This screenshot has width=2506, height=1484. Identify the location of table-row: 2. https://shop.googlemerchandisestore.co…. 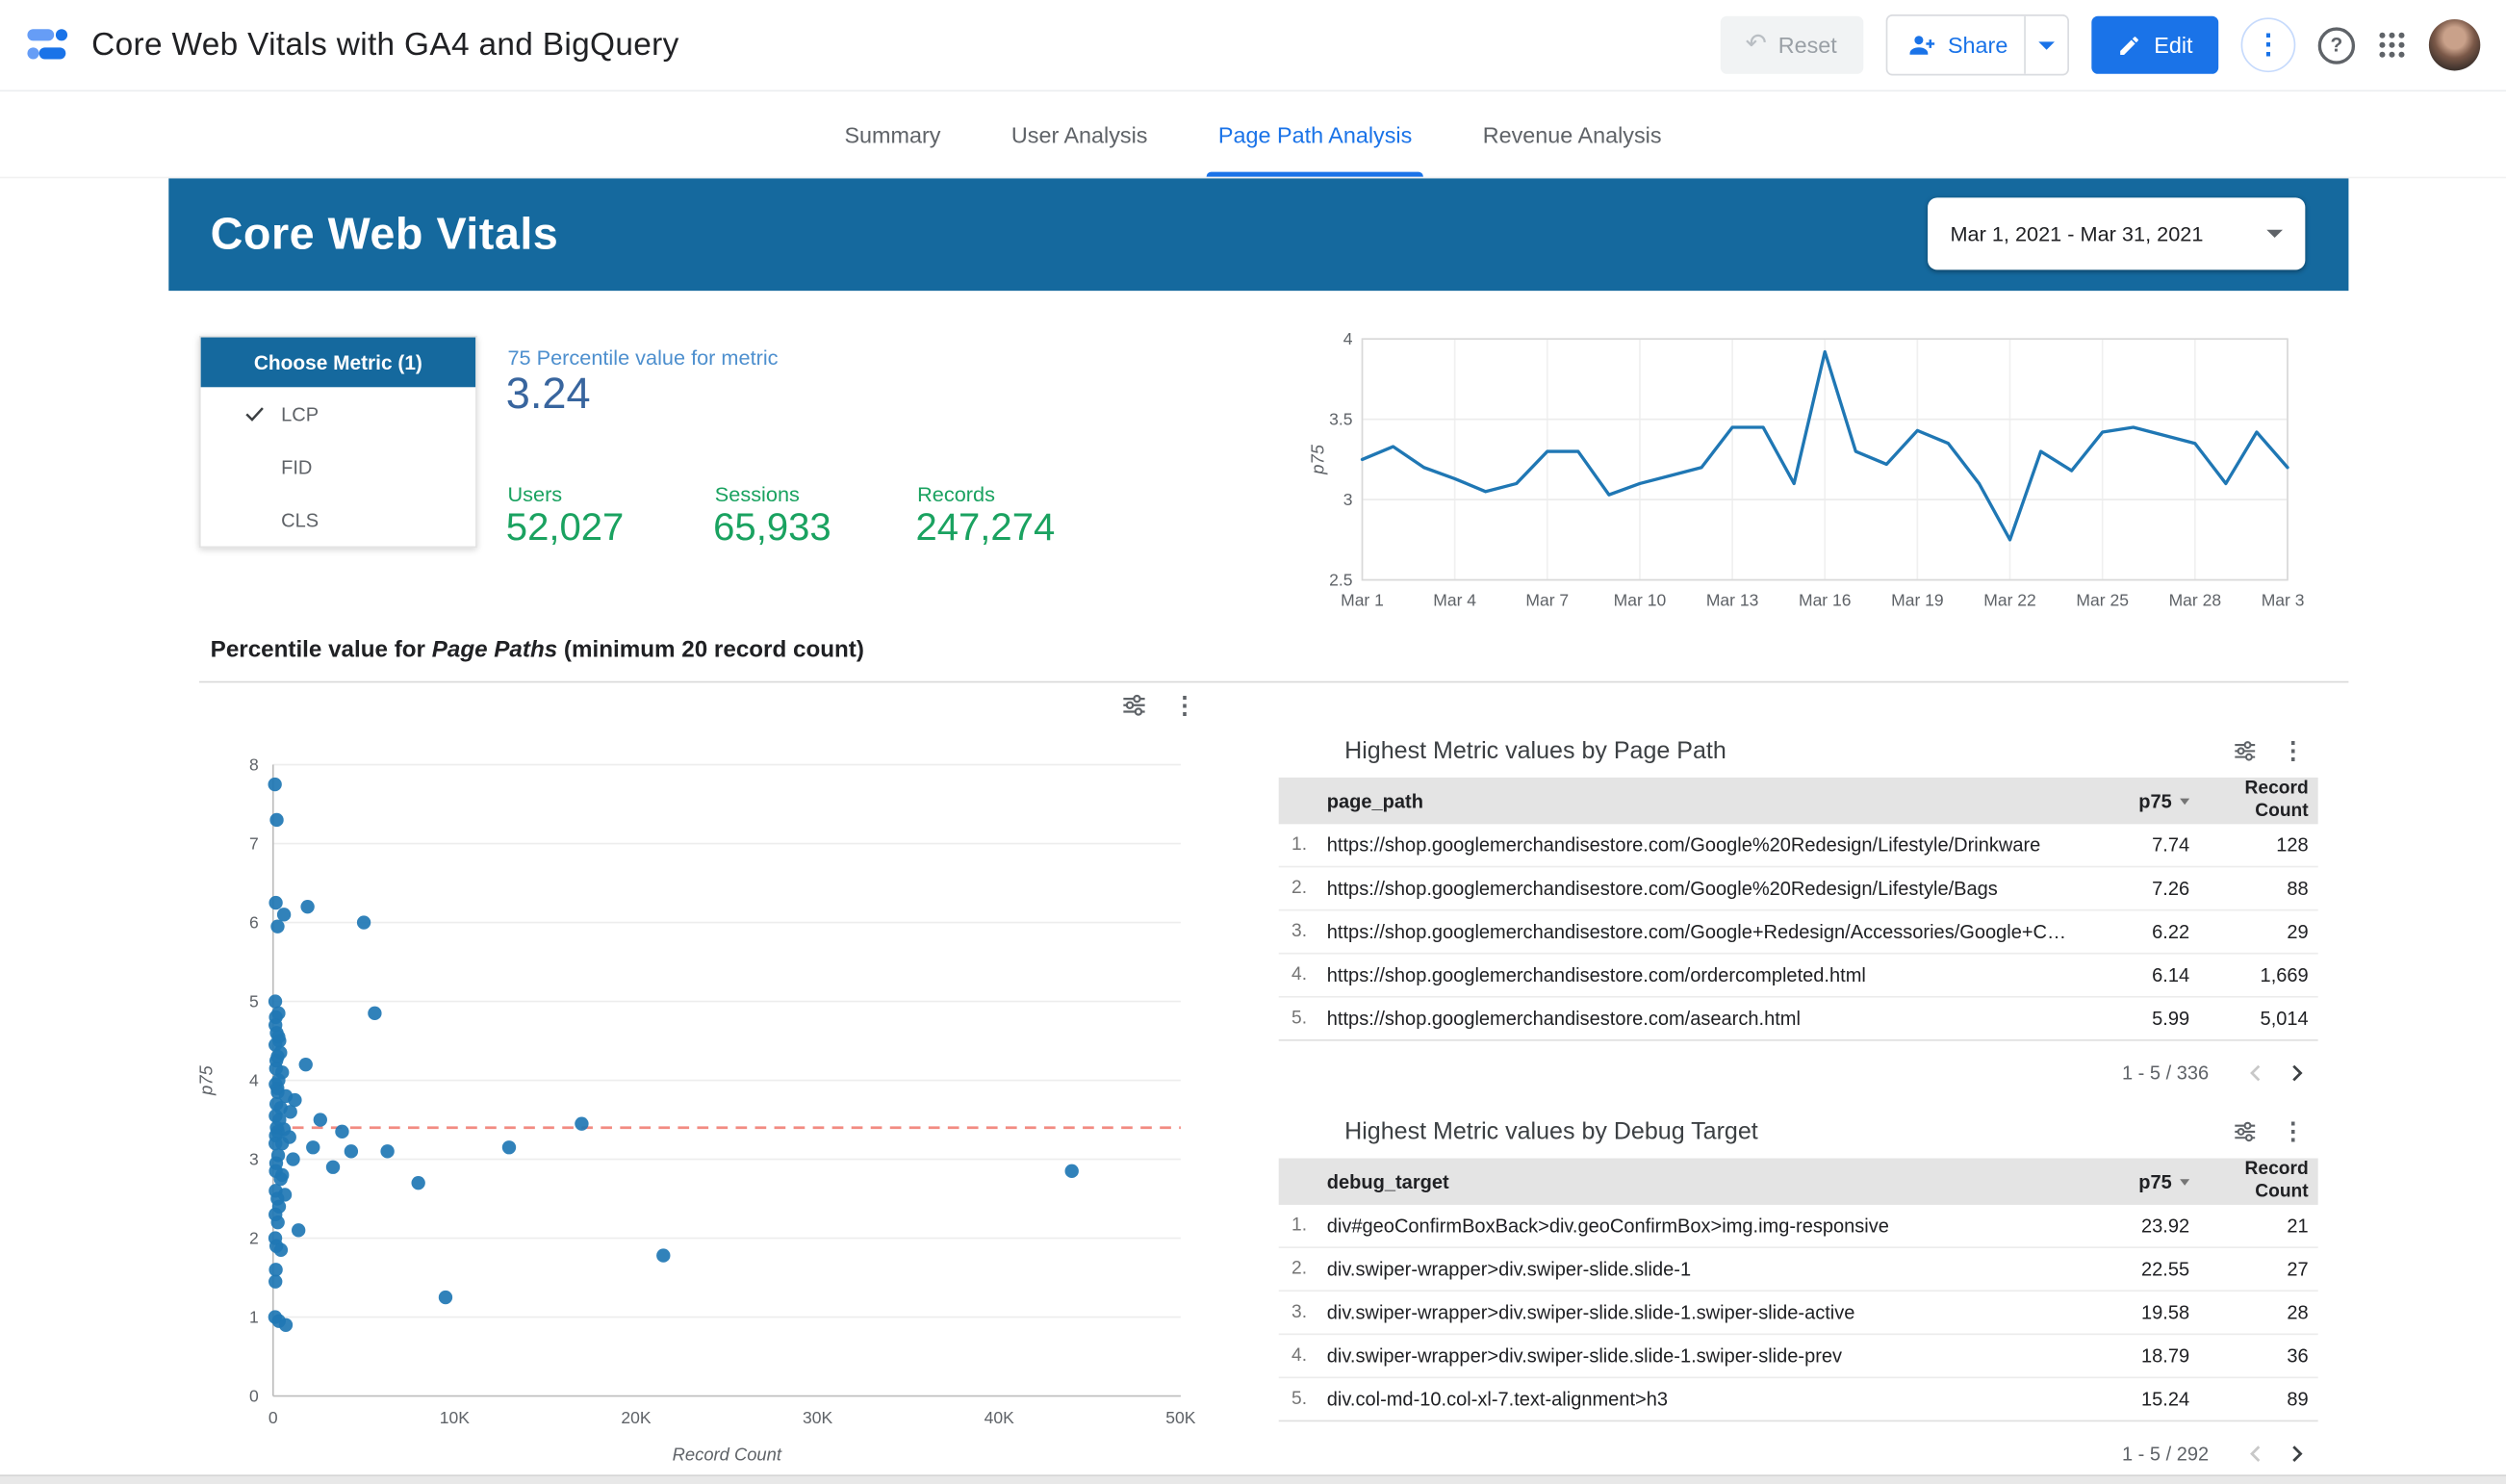
(1798, 889).